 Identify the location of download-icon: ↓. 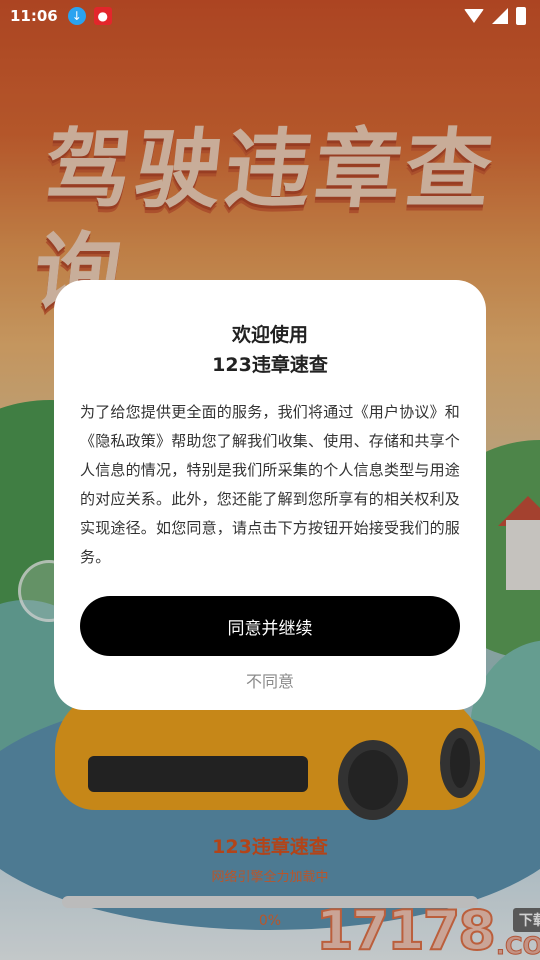
(76, 16).